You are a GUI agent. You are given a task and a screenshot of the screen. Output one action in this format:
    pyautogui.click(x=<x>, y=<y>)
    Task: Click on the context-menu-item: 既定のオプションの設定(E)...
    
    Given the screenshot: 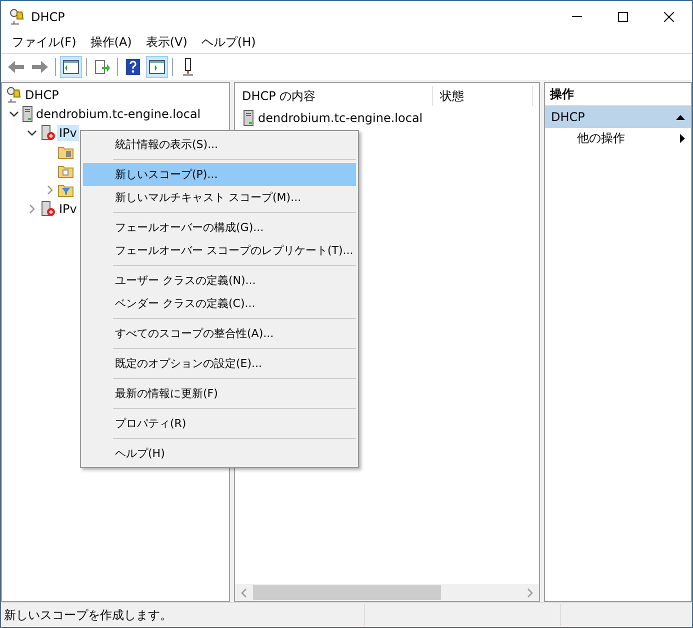 What is the action you would take?
    pyautogui.click(x=219, y=363)
    